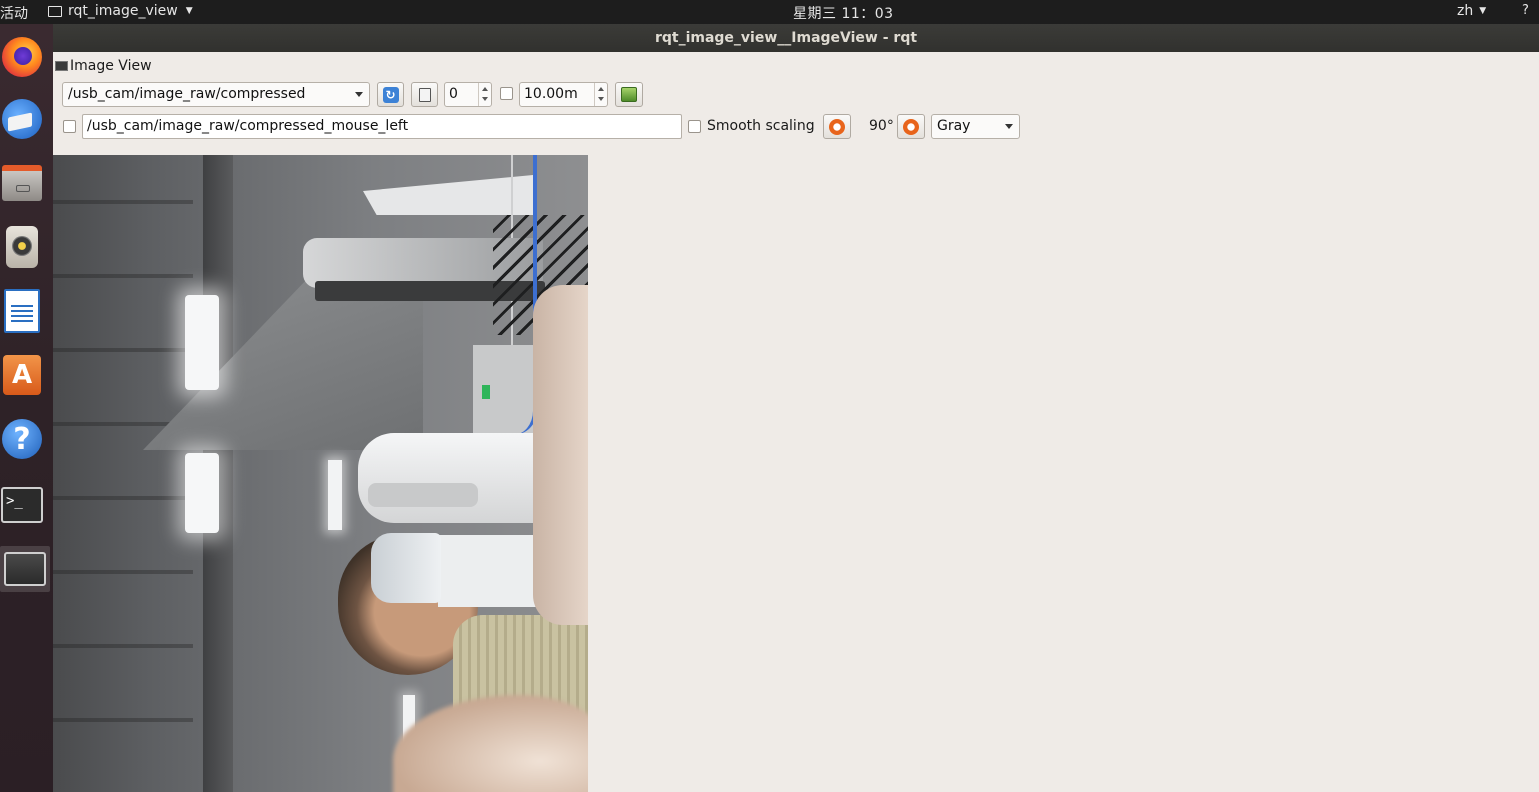 The width and height of the screenshot is (1539, 792). What do you see at coordinates (187, 94) in the screenshot?
I see `topic-select-value: /usb_cam/image_raw/compressed` at bounding box center [187, 94].